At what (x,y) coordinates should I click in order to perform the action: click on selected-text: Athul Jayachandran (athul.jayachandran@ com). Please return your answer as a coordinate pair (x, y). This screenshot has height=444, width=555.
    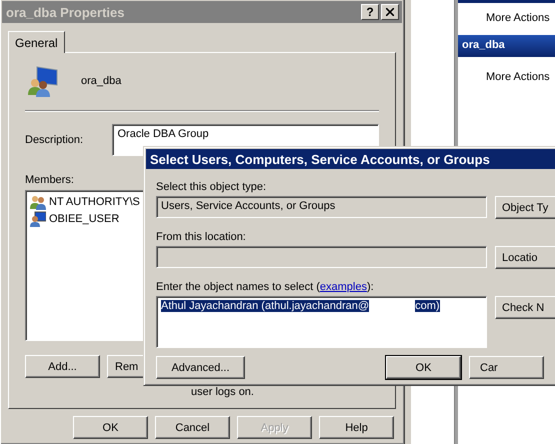
    Looking at the image, I should click on (300, 306).